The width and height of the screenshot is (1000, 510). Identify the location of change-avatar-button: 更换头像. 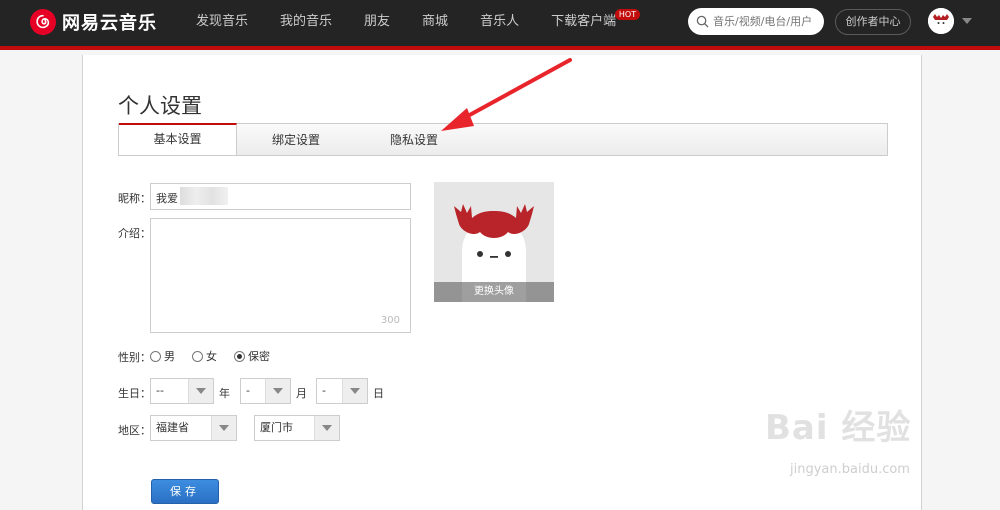
(494, 292).